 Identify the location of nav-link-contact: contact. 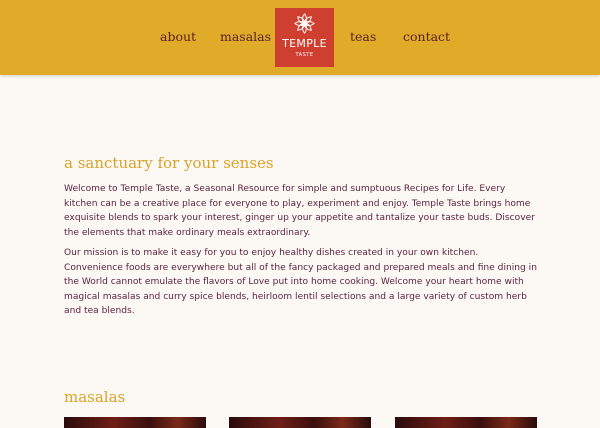
(426, 36).